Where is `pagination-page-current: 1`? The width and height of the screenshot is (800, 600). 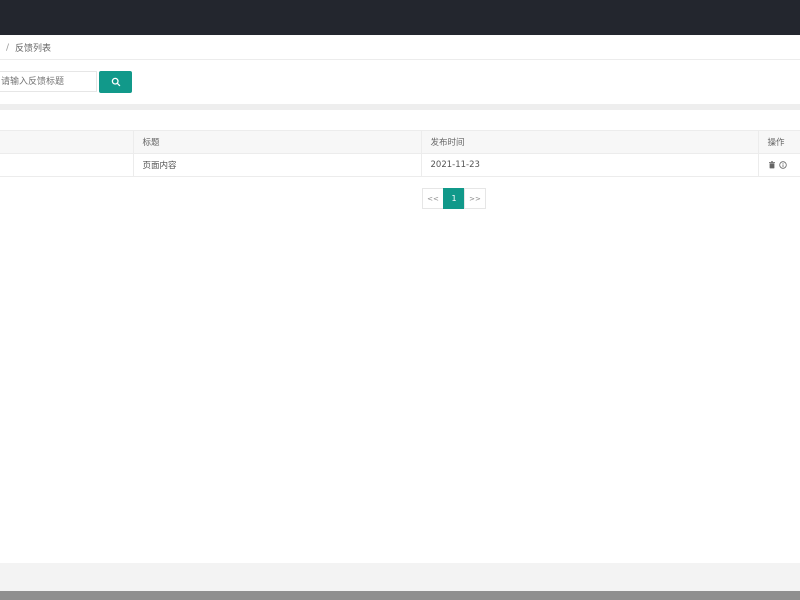 pagination-page-current: 1 is located at coordinates (454, 198).